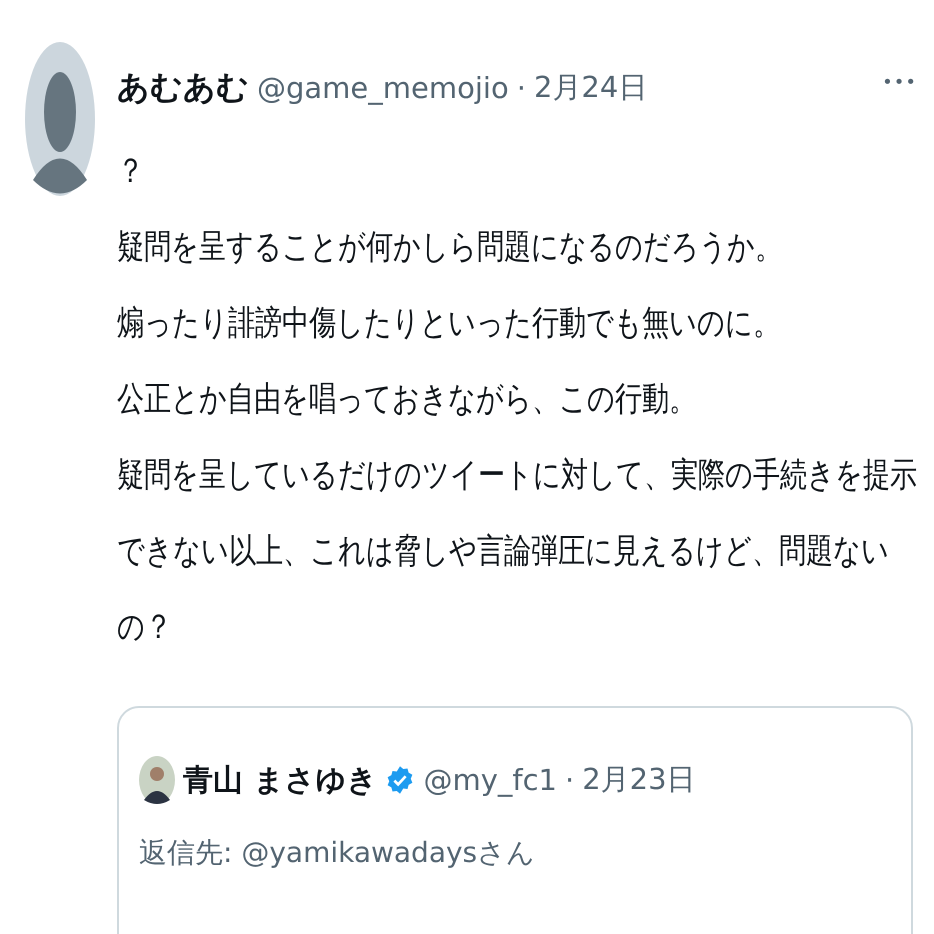  What do you see at coordinates (337, 853) in the screenshot?
I see `reply-to-text: 返信先: @yamikawadaysさん` at bounding box center [337, 853].